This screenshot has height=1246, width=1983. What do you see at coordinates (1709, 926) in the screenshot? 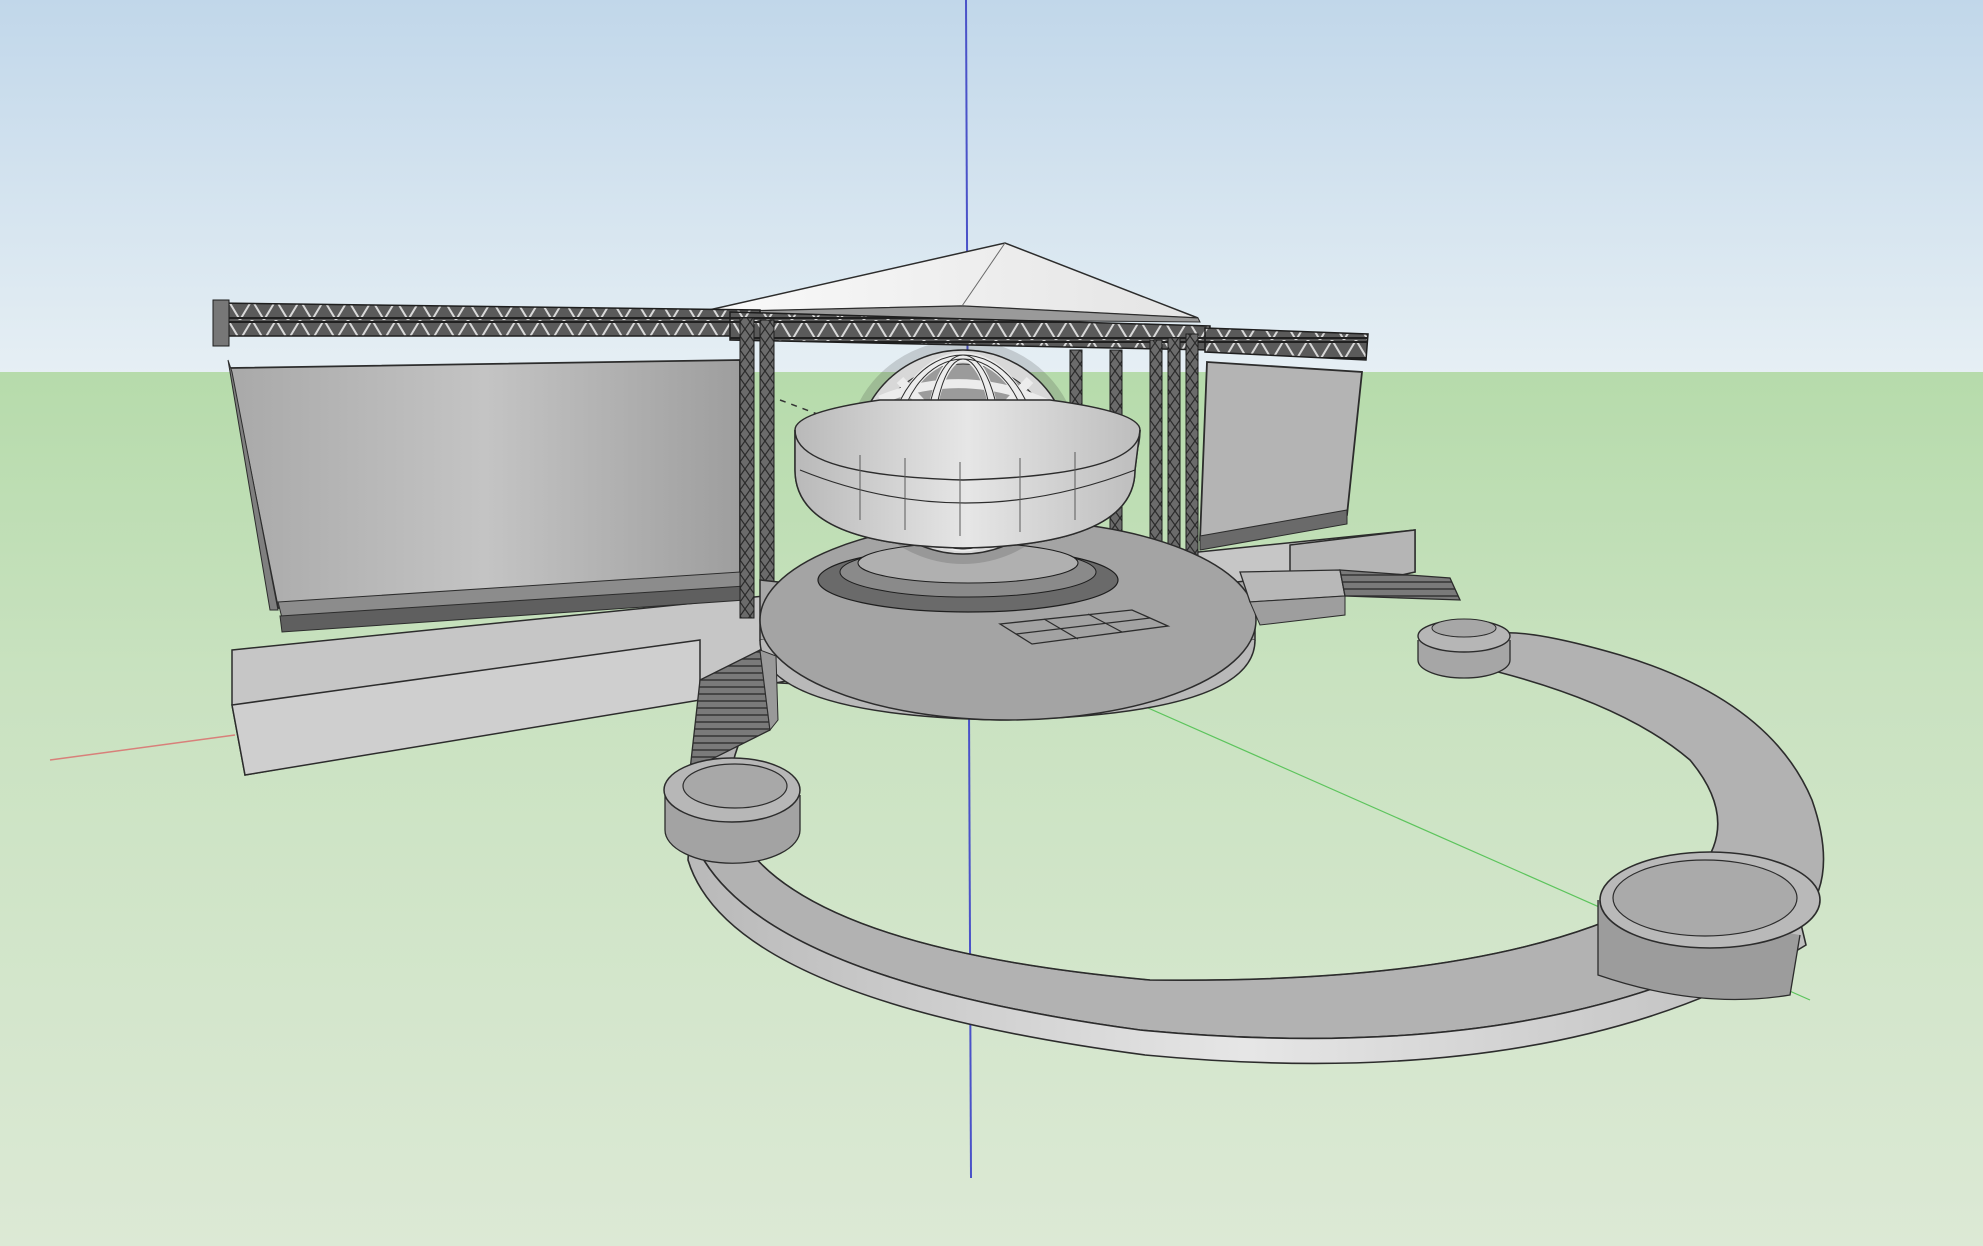
I see `runway-right-pad` at bounding box center [1709, 926].